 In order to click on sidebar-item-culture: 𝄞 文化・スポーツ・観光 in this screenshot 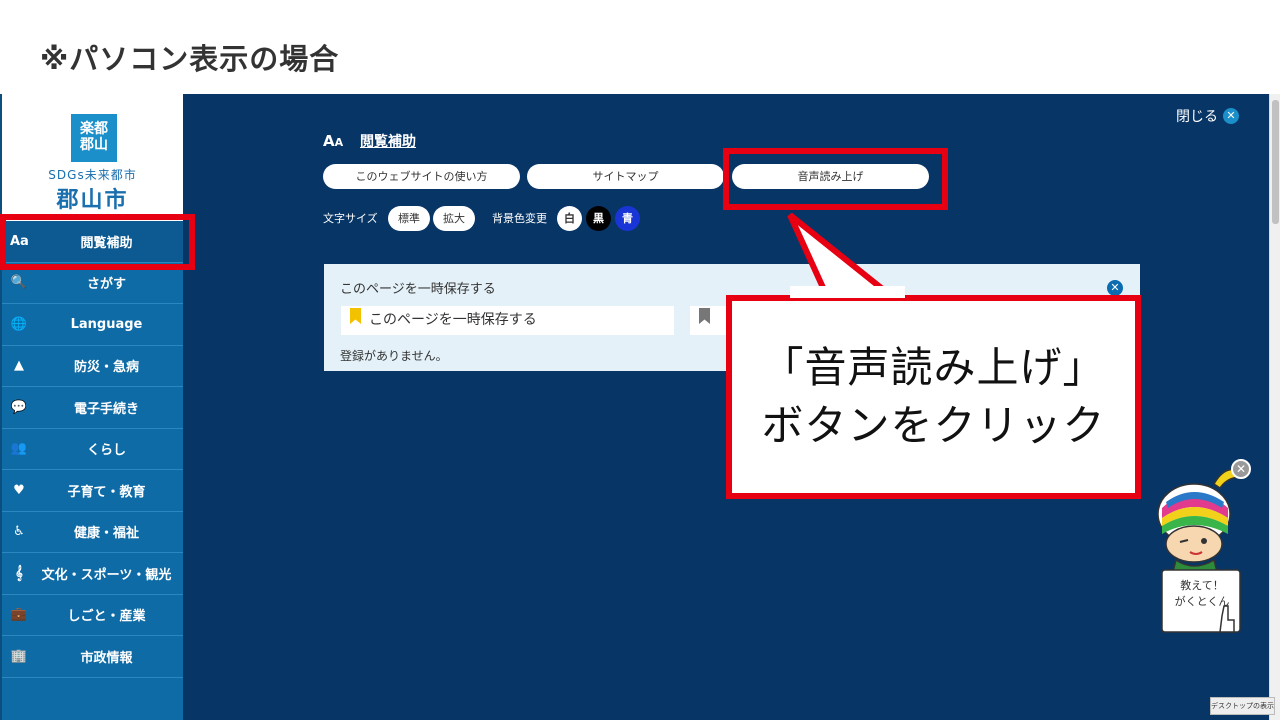, I will do `click(92, 574)`.